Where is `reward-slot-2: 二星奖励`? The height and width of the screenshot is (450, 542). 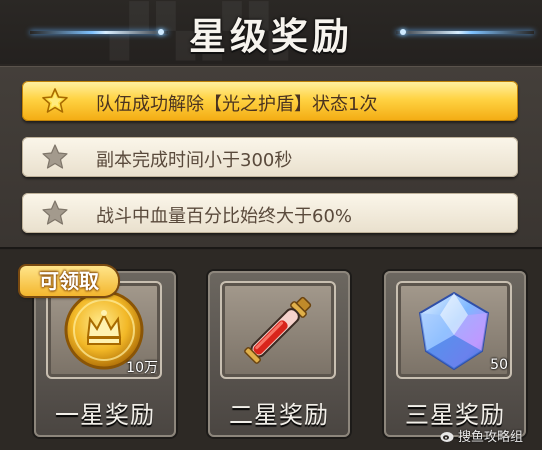 reward-slot-2: 二星奖励 is located at coordinates (279, 354).